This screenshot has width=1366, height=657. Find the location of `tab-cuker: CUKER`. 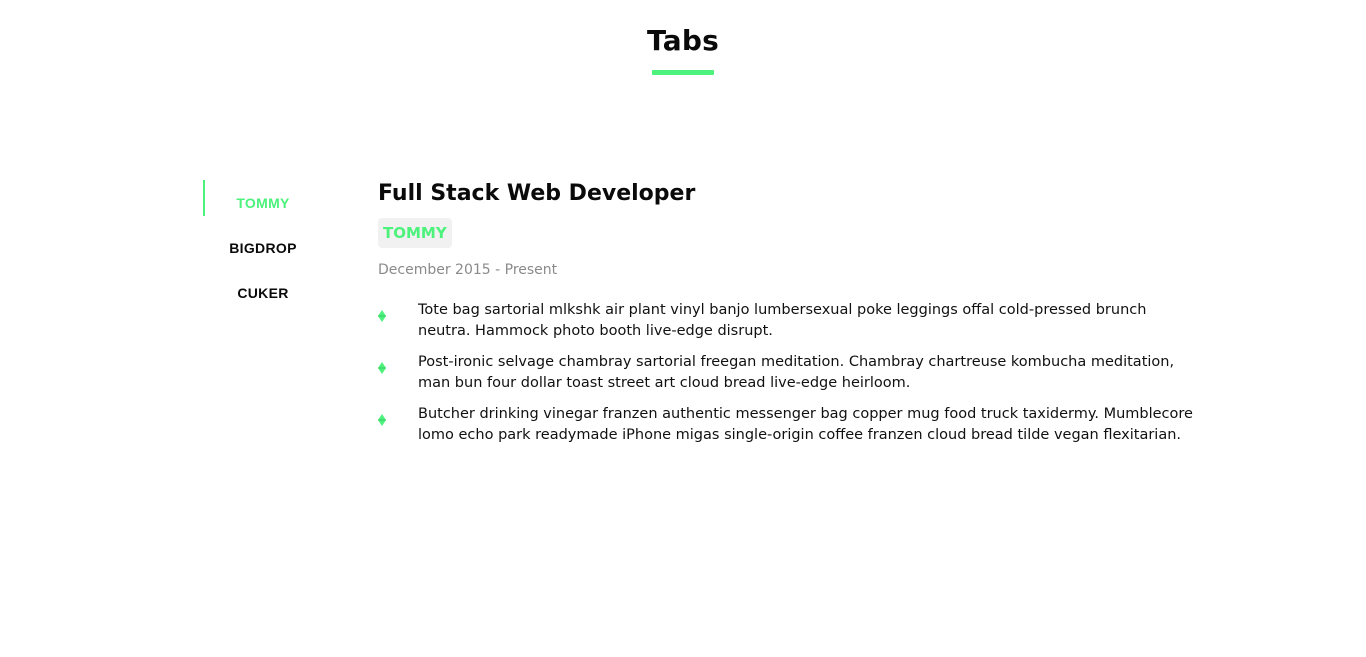

tab-cuker: CUKER is located at coordinates (263, 292).